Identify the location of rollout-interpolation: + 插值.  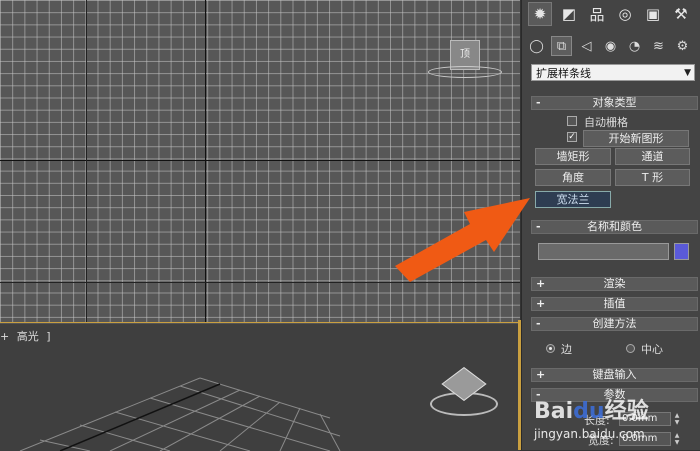
(614, 304).